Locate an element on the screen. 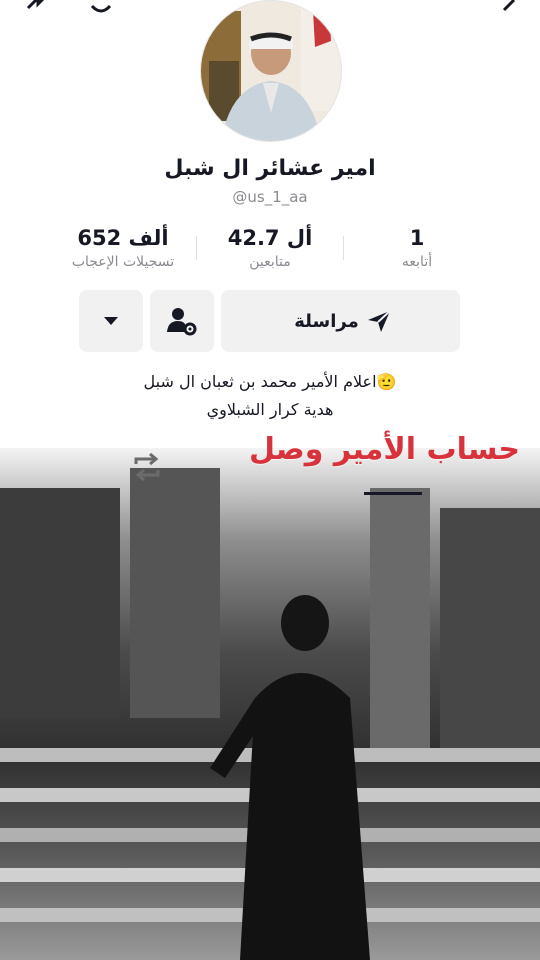 The width and height of the screenshot is (540, 960). stat-following: 1 أتابعه is located at coordinates (417, 248).